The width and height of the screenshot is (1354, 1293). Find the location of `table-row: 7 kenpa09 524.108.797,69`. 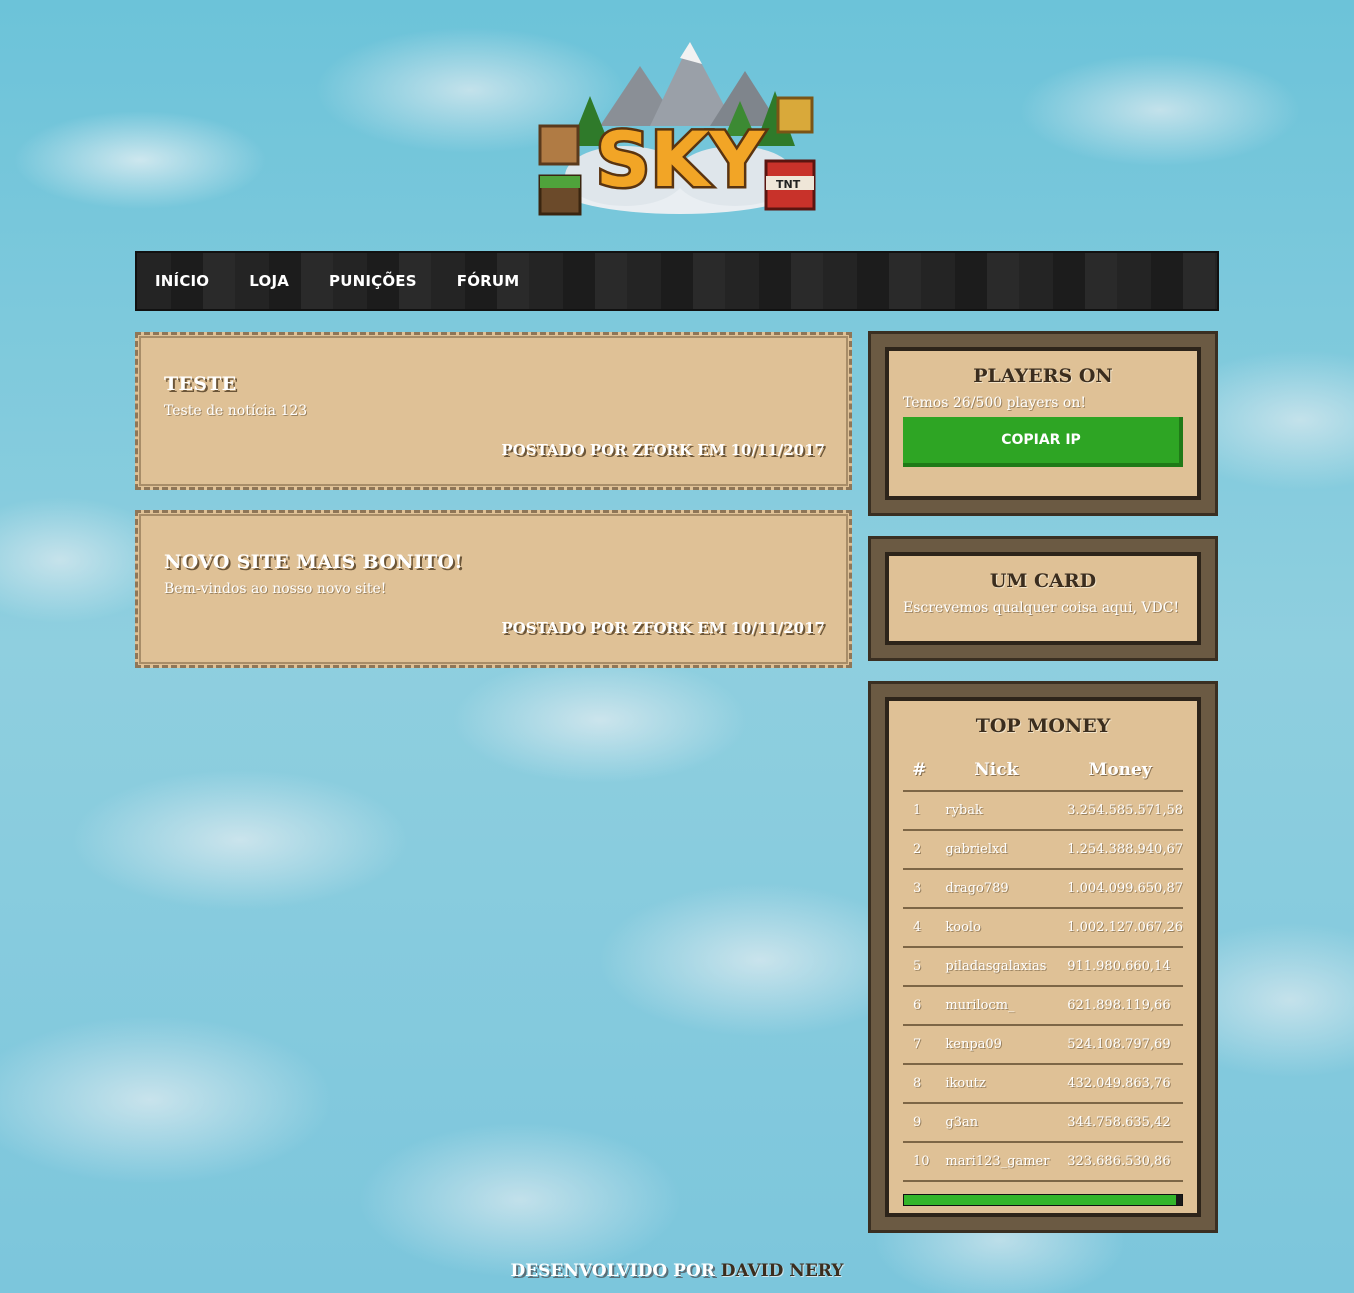

table-row: 7 kenpa09 524.108.797,69 is located at coordinates (1043, 1045).